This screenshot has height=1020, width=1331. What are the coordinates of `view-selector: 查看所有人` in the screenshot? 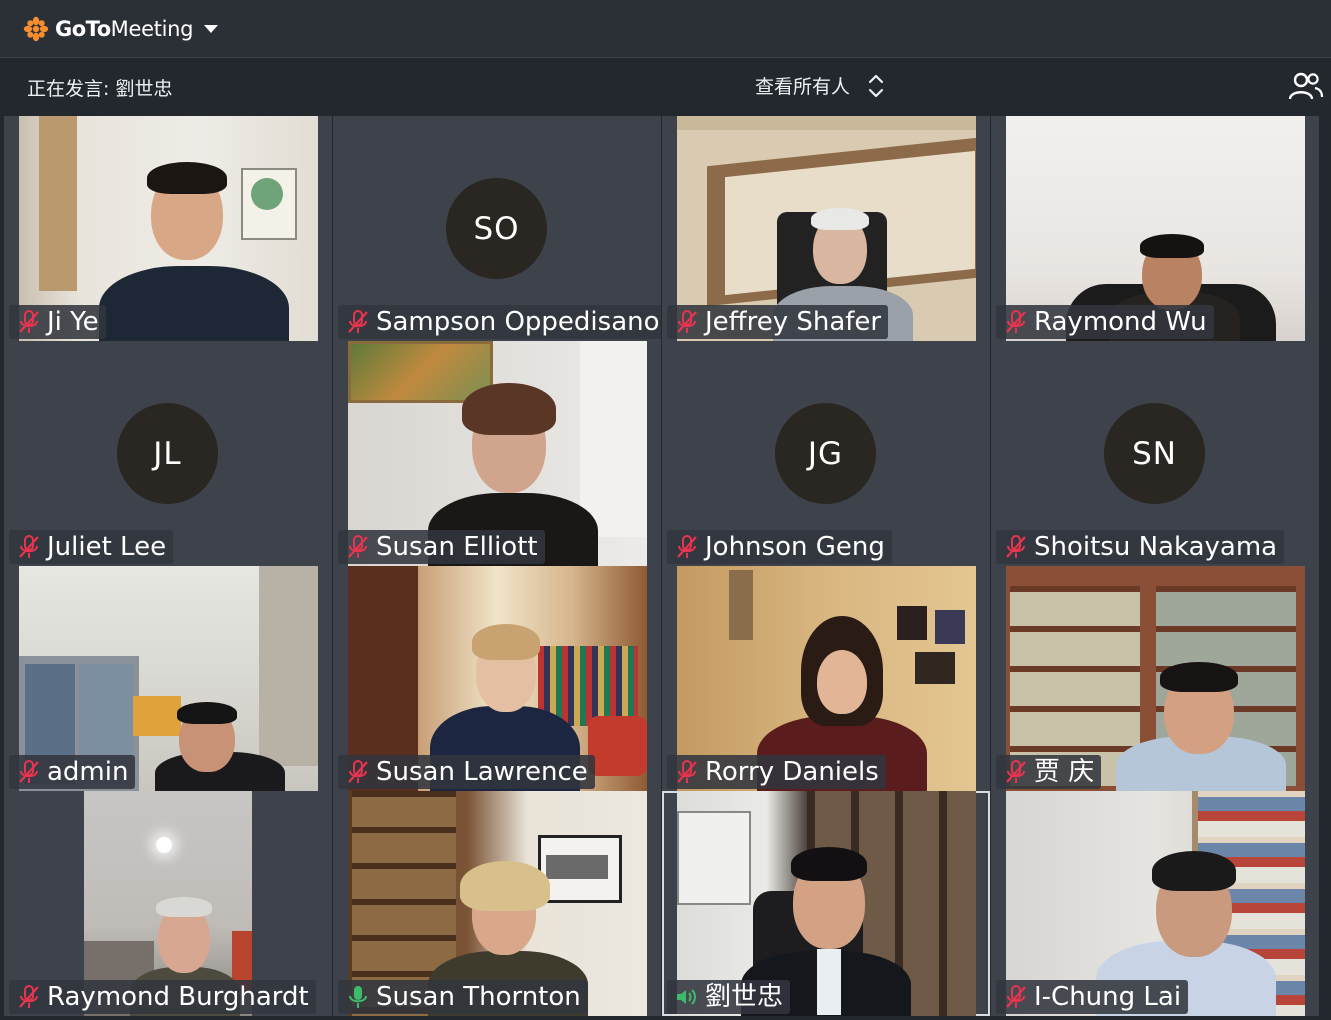 It's located at (819, 85).